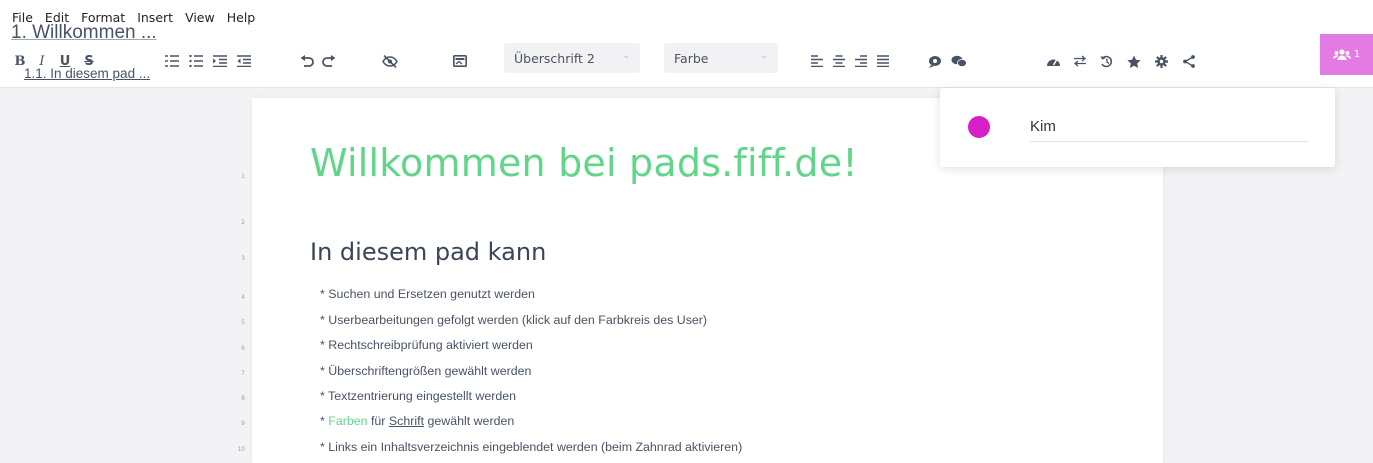 The height and width of the screenshot is (463, 1373). What do you see at coordinates (979, 127) in the screenshot?
I see `user-color-swatch` at bounding box center [979, 127].